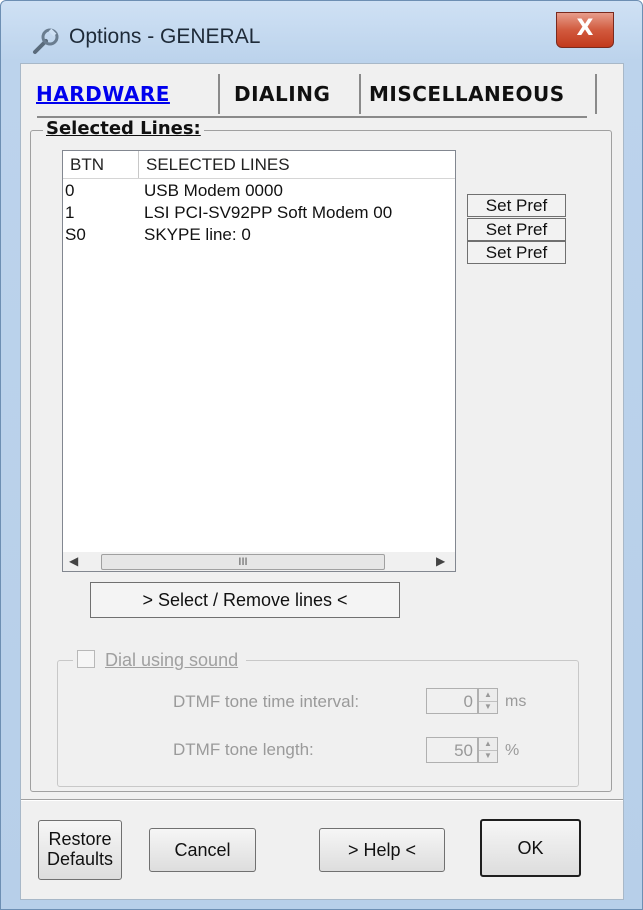 This screenshot has width=643, height=910. I want to click on horizontal-scrollbar: ◀ III ▶, so click(259, 561).